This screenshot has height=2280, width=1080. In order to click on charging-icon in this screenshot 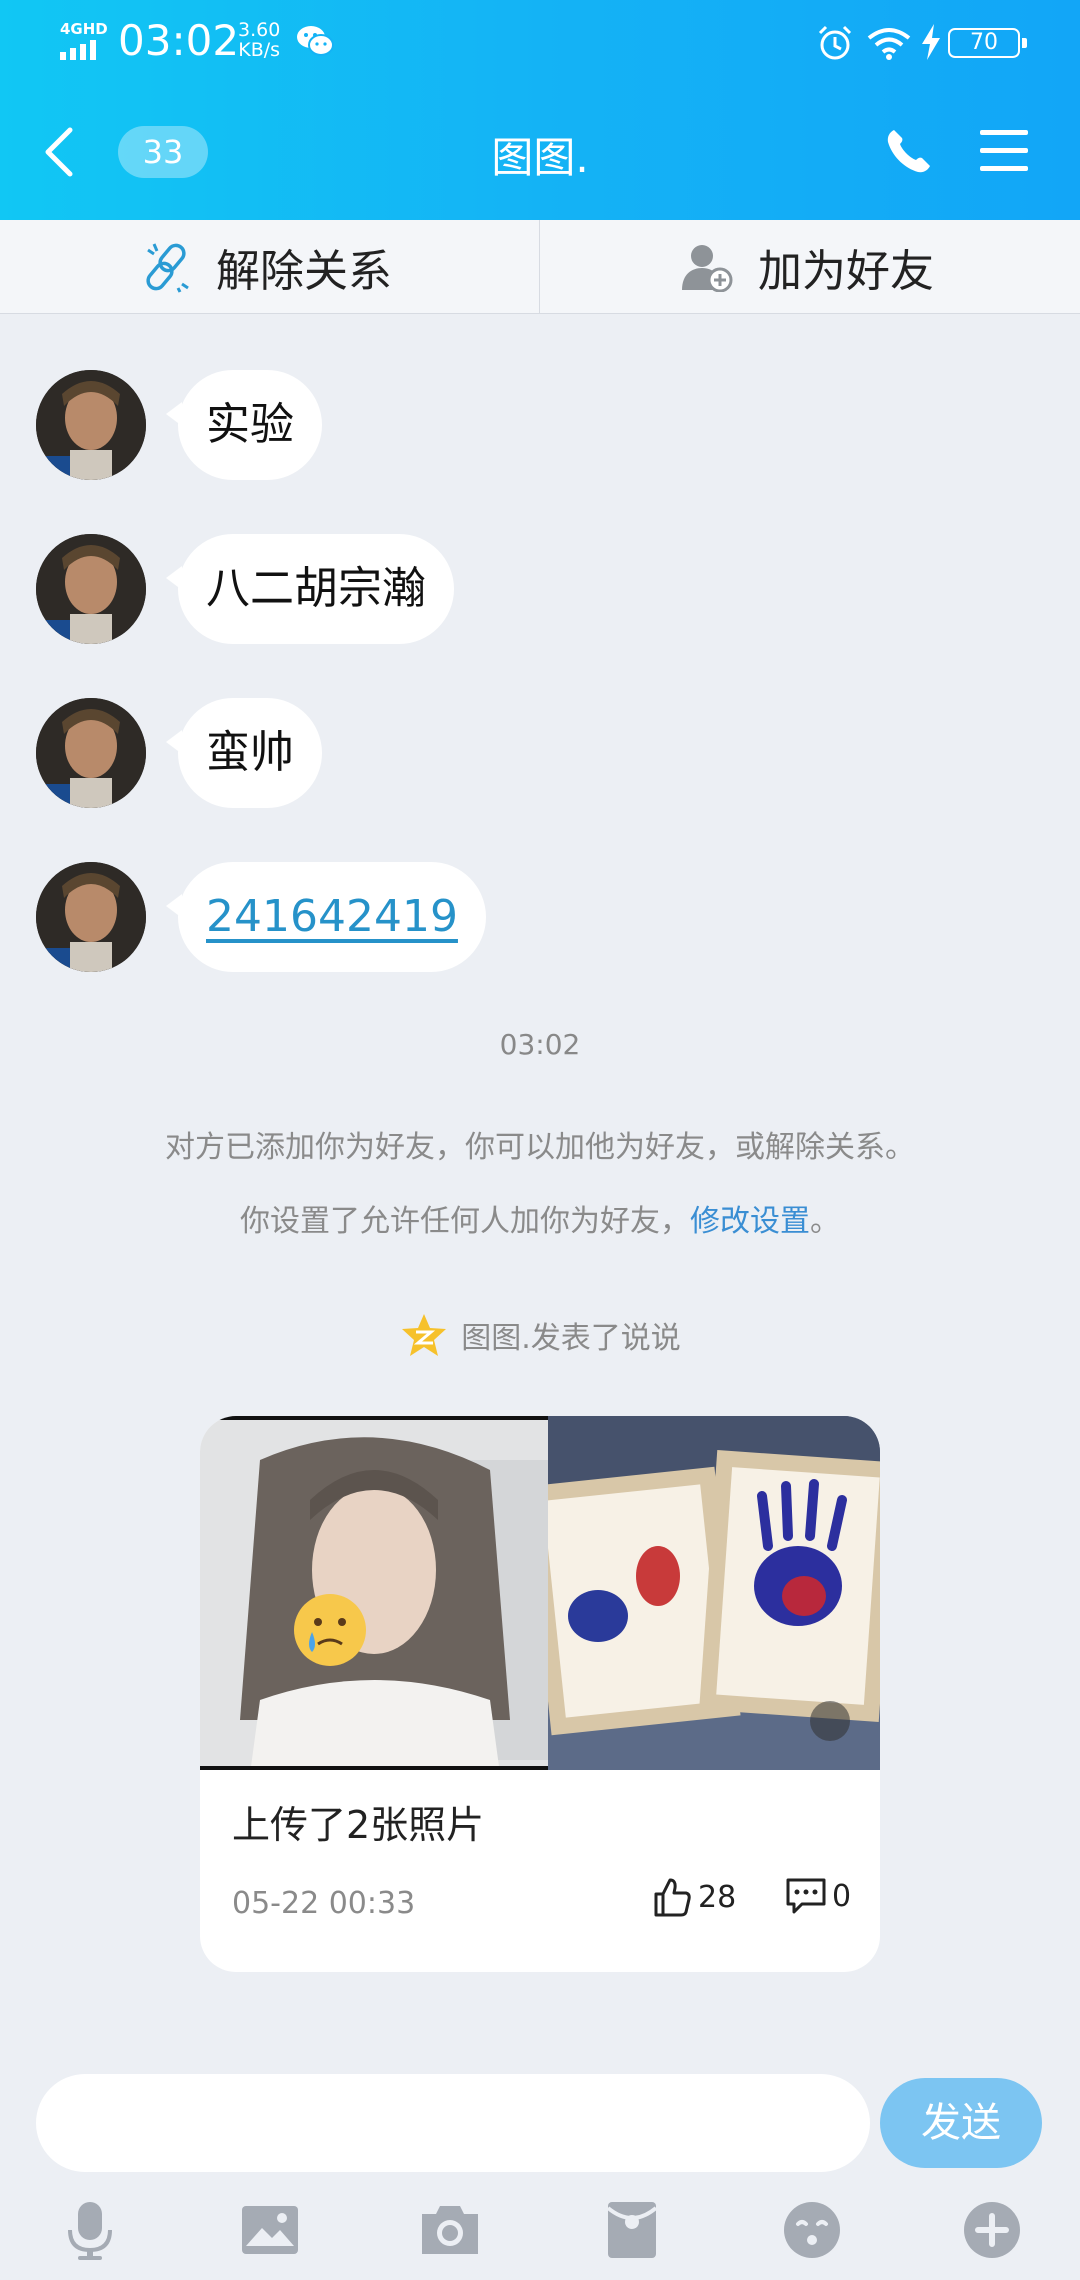, I will do `click(931, 42)`.